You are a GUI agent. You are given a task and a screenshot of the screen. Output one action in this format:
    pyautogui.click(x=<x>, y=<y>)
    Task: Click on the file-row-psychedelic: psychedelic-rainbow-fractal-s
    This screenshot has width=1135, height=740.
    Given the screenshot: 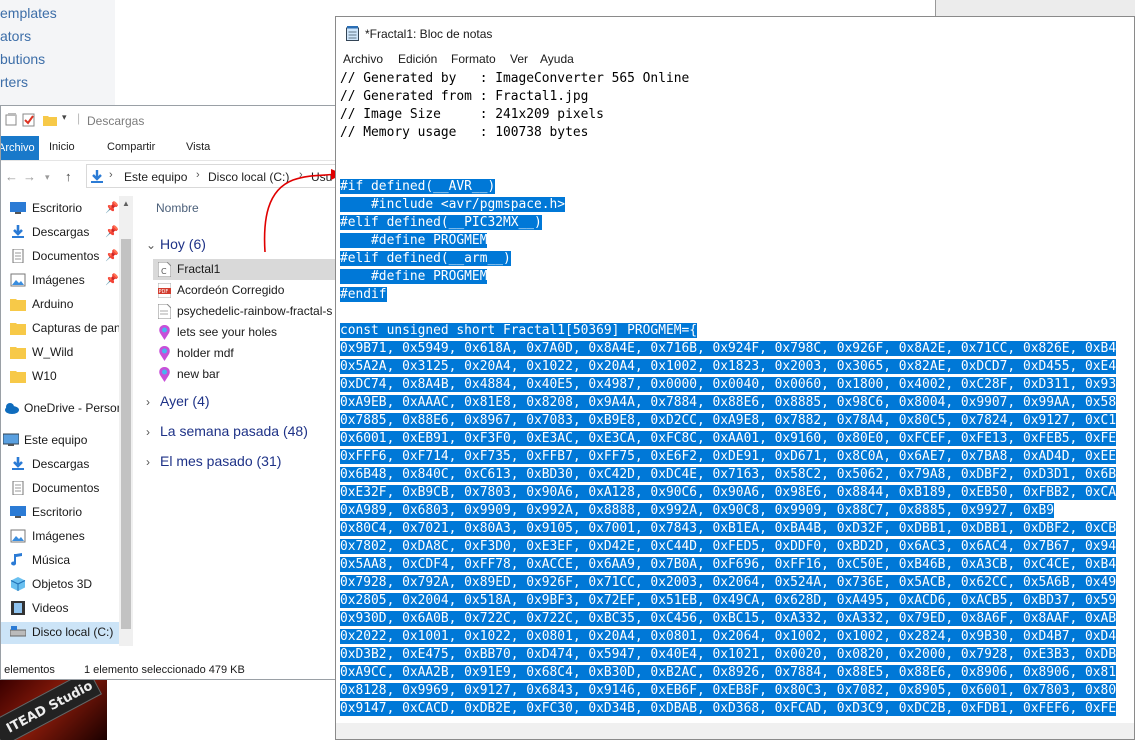 What is the action you would take?
    pyautogui.click(x=244, y=311)
    